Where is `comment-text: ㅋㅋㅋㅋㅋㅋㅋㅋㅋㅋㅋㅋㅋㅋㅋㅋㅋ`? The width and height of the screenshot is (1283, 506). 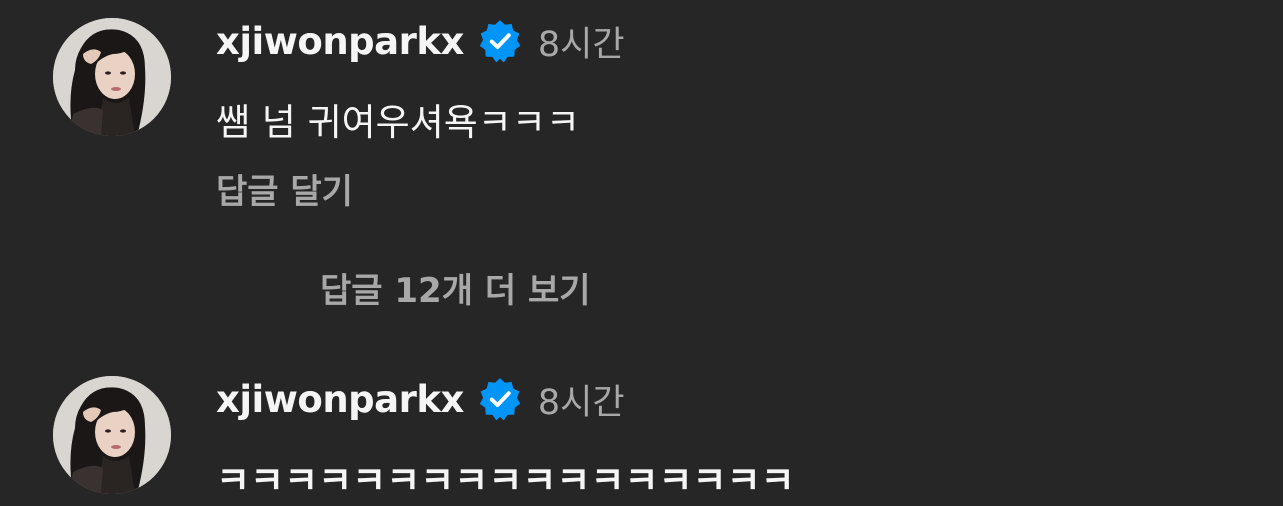
comment-text: ㅋㅋㅋㅋㅋㅋㅋㅋㅋㅋㅋㅋㅋㅋㅋㅋㅋ is located at coordinates (505, 480).